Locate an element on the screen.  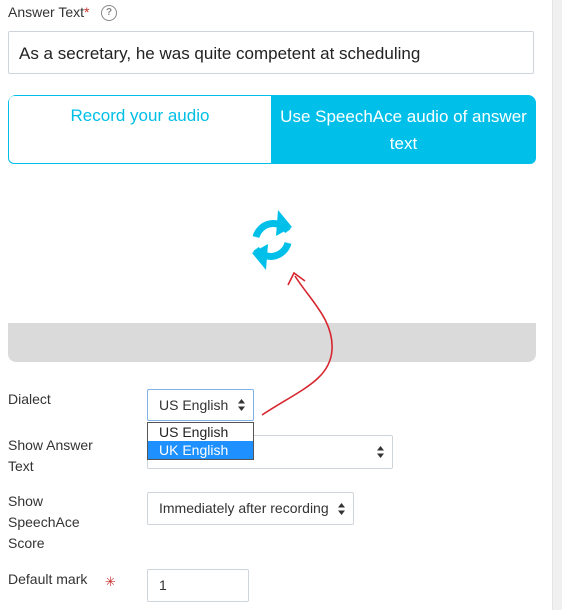
default-mark-input: 1 is located at coordinates (198, 585).